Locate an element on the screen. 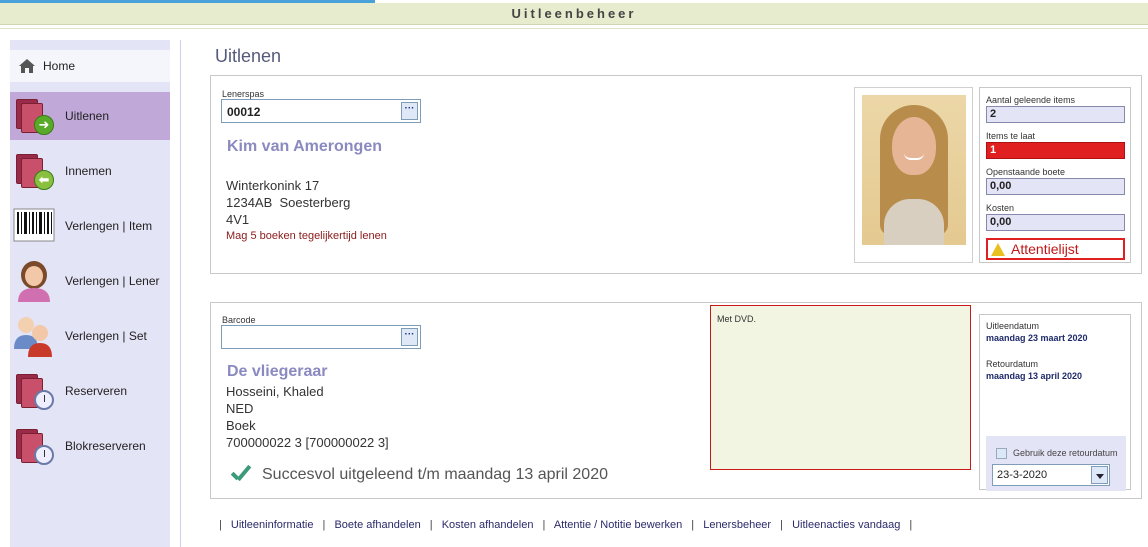  sidebar-item-label: Verlengen | Lener is located at coordinates (112, 281).